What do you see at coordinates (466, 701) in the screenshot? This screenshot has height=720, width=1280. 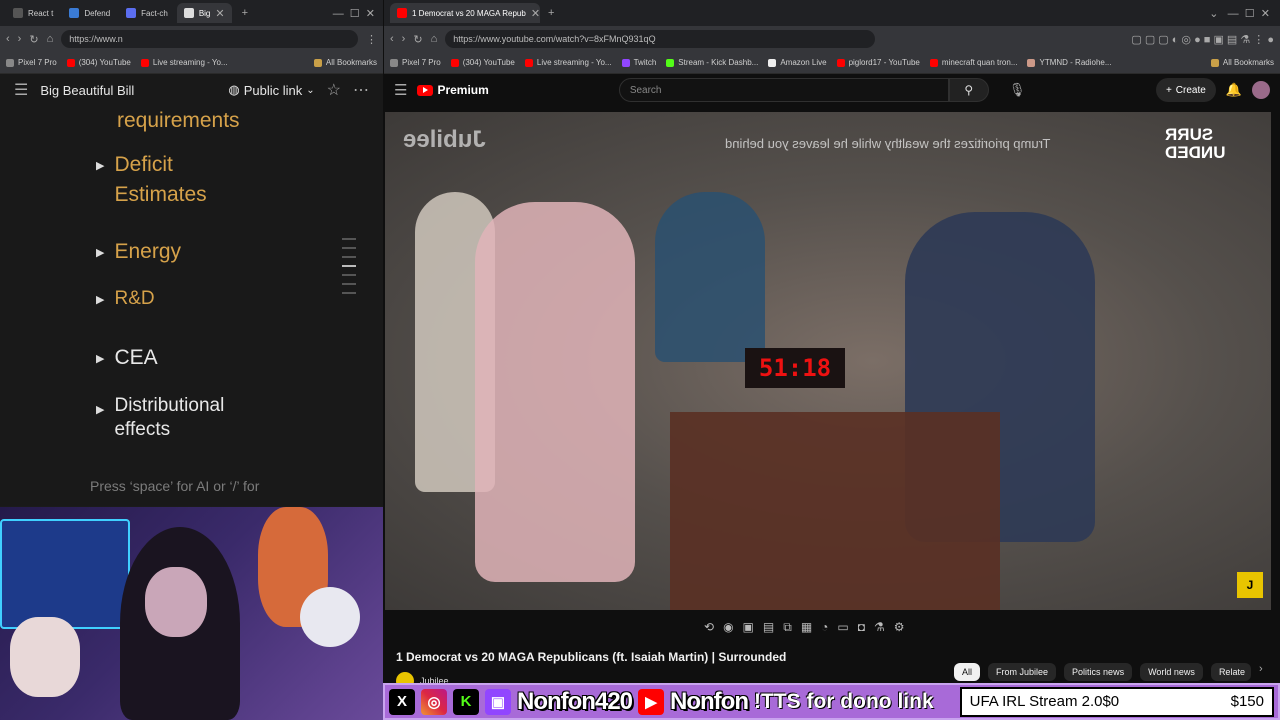 I see `kick-icon: K` at bounding box center [466, 701].